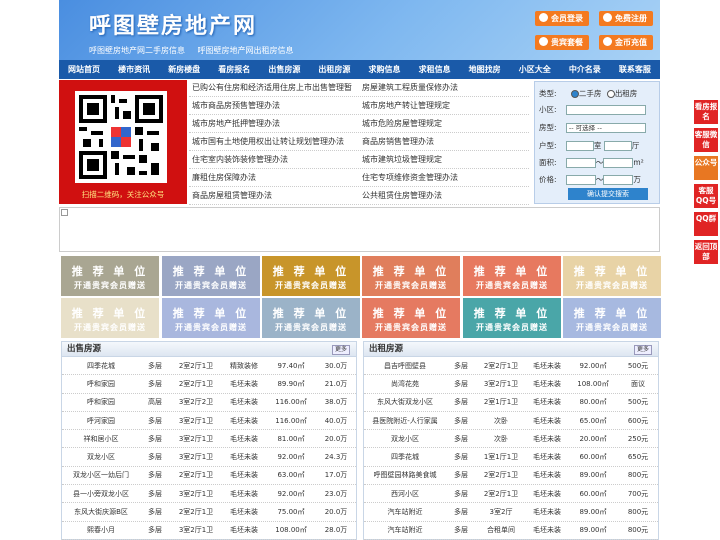 Image resolution: width=720 pixels, height=540 pixels. I want to click on radio-rent, so click(610, 94).